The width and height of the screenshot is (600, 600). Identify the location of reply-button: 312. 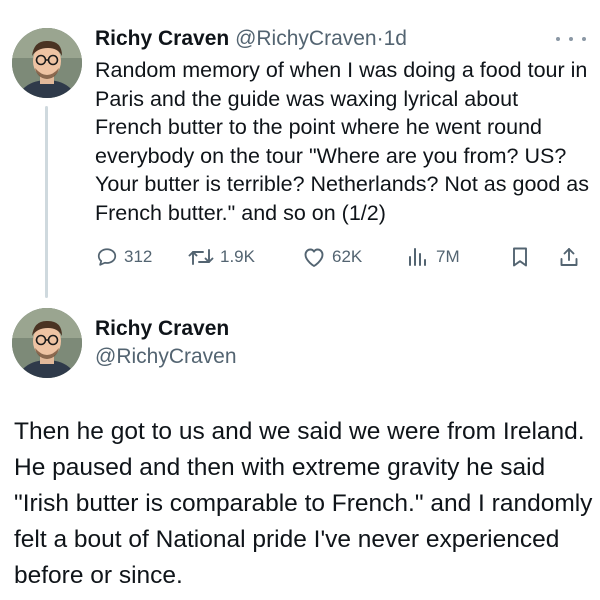
(124, 257).